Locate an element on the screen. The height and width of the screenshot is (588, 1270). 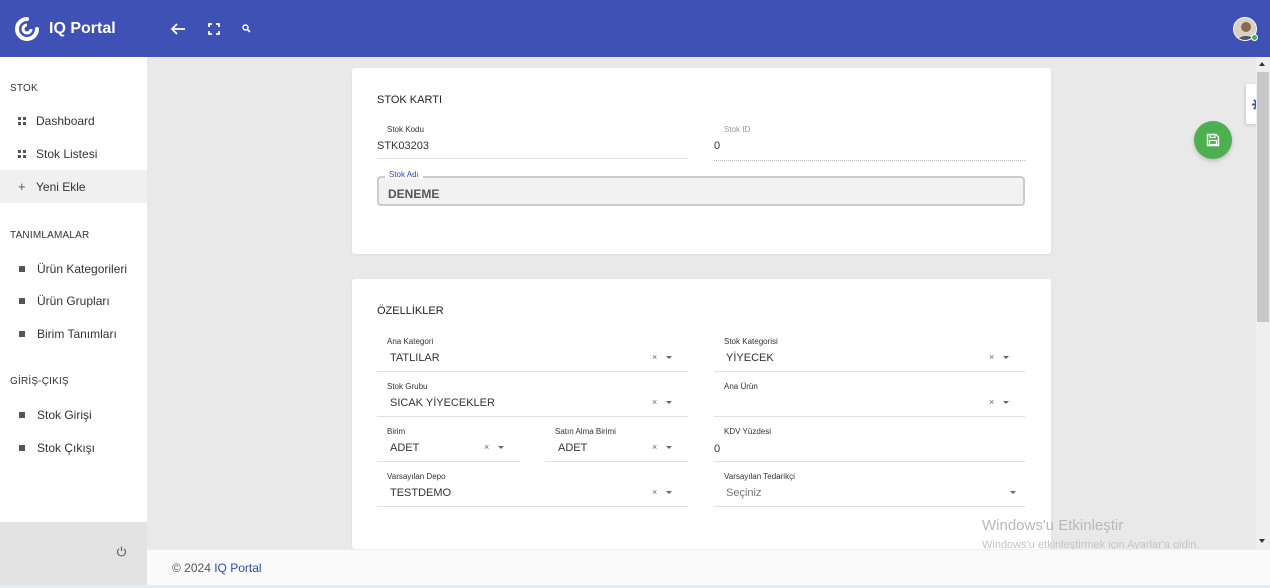
save-icon is located at coordinates (1213, 140).